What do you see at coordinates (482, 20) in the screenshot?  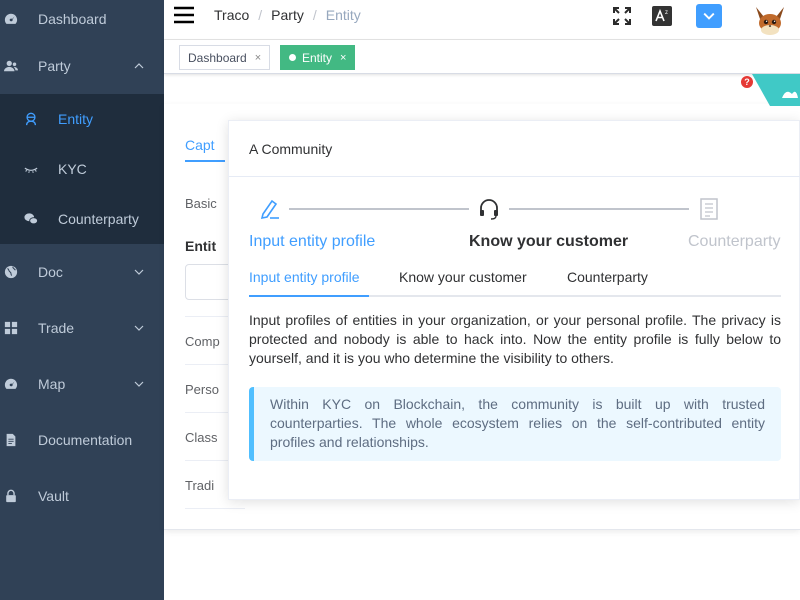 I see `navbar: Traco / Party / Entity z` at bounding box center [482, 20].